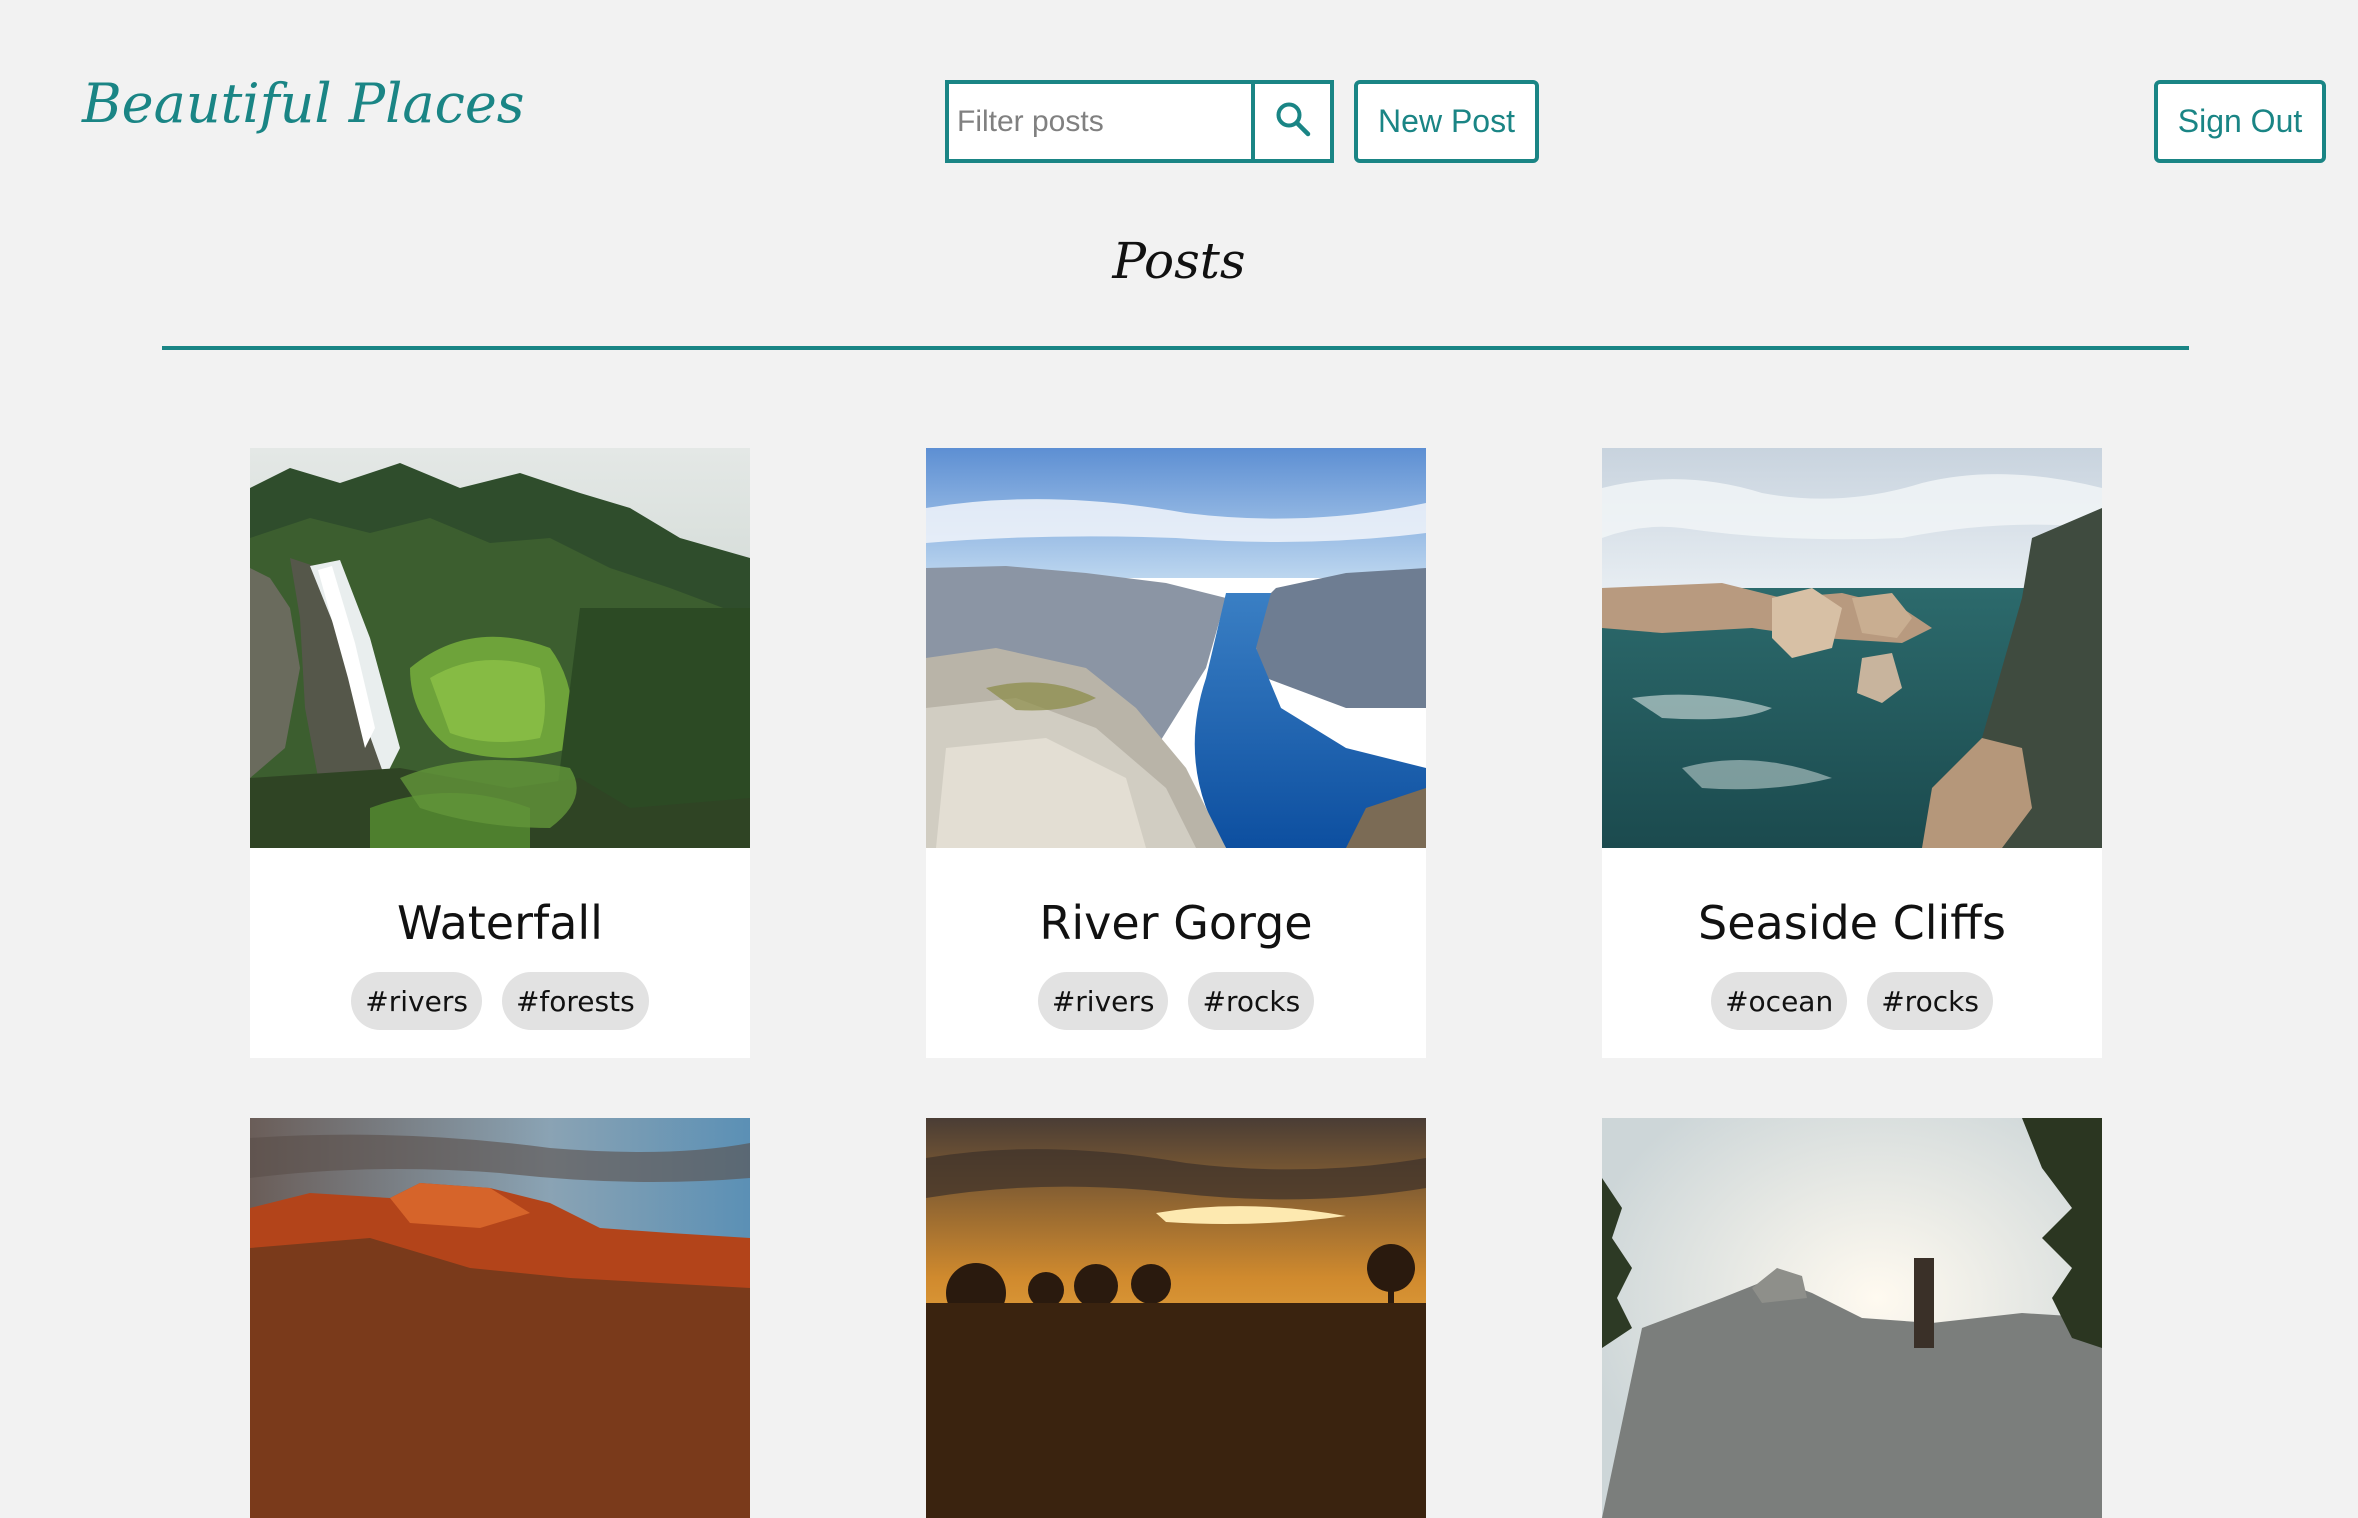 This screenshot has height=1518, width=2358. Describe the element at coordinates (1852, 953) in the screenshot. I see `post-card-body: Seaside Cliffs #ocean #rocks` at that location.